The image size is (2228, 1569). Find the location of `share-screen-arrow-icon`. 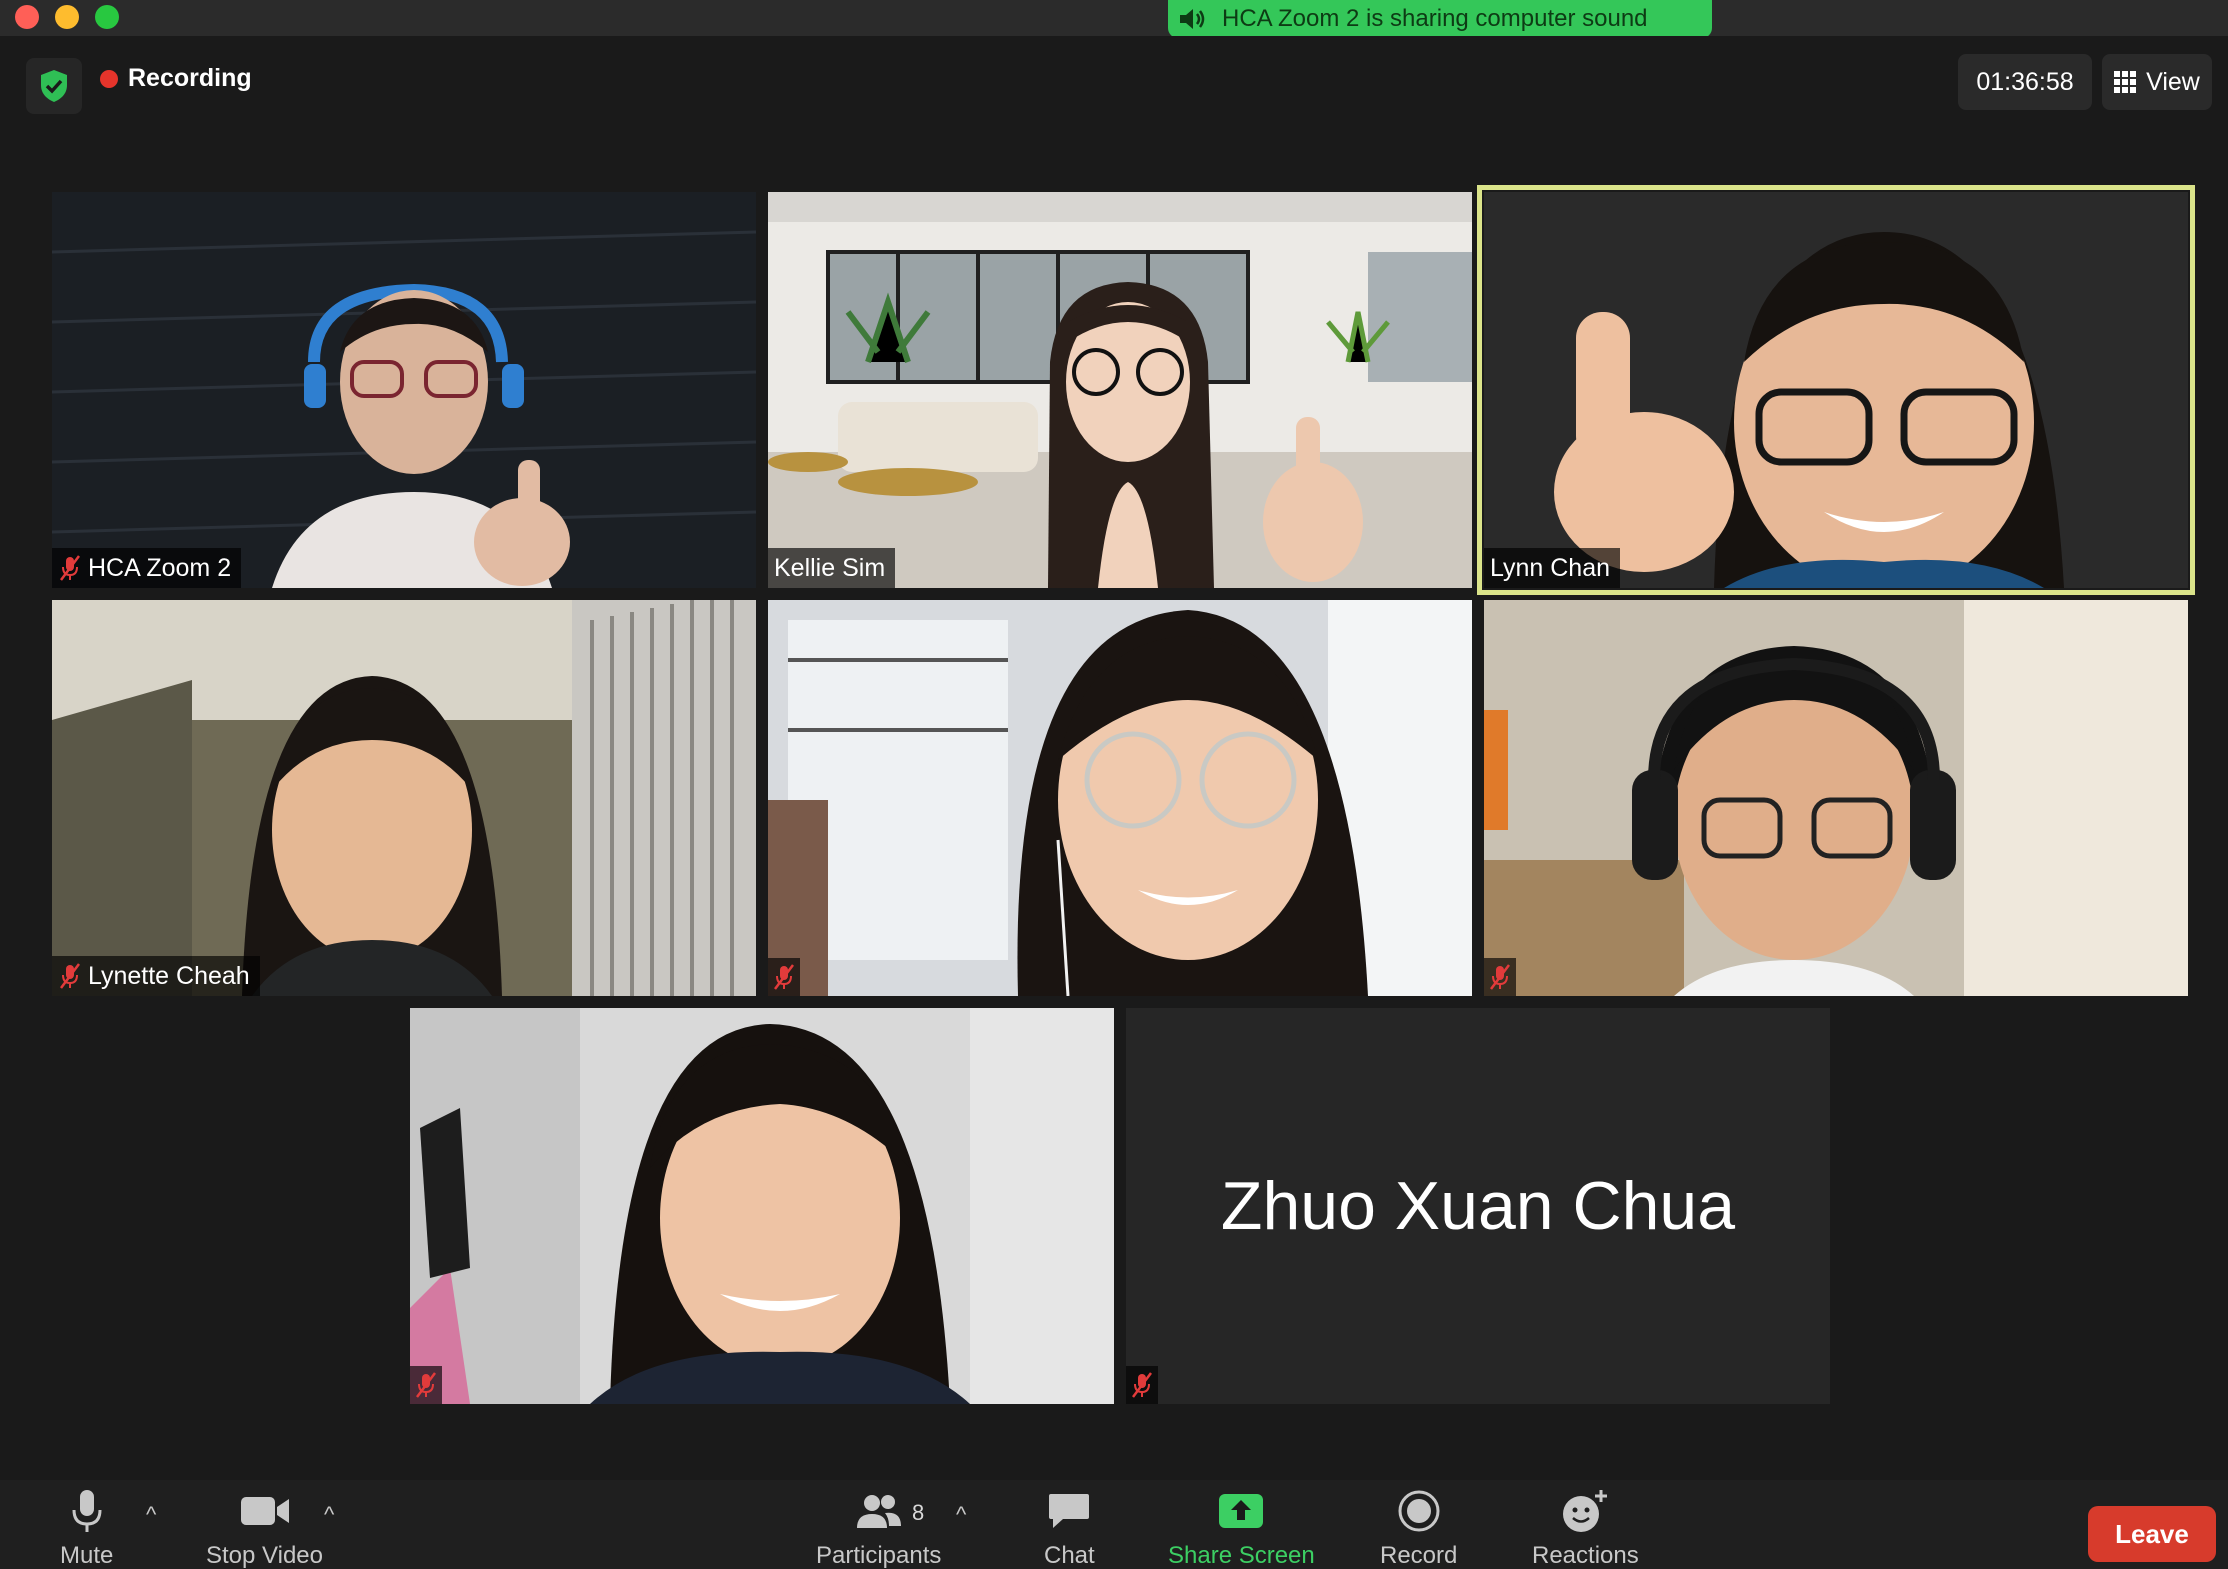

share-screen-arrow-icon is located at coordinates (1241, 1511).